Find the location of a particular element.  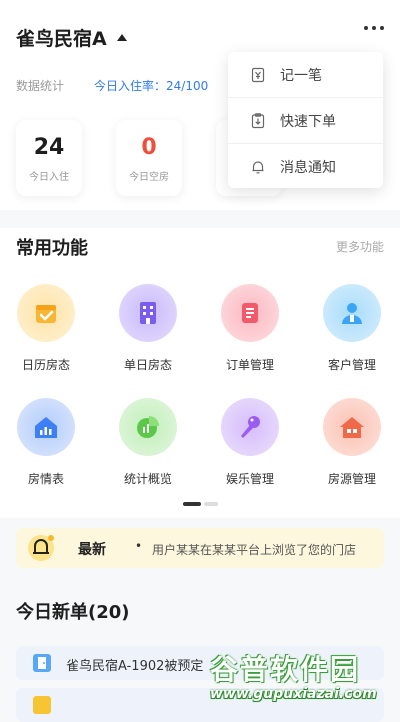

function-order-management: 订单管理 is located at coordinates (250, 328).